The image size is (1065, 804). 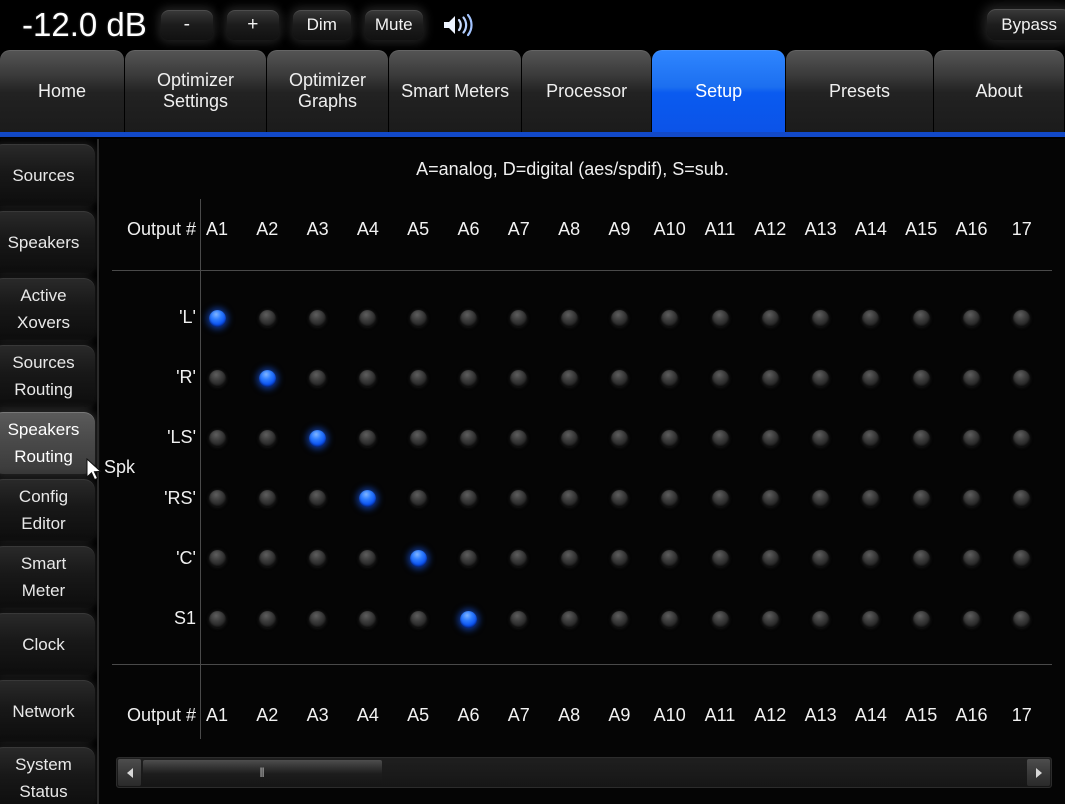 I want to click on routing-dot-s1-a1, so click(x=217, y=619).